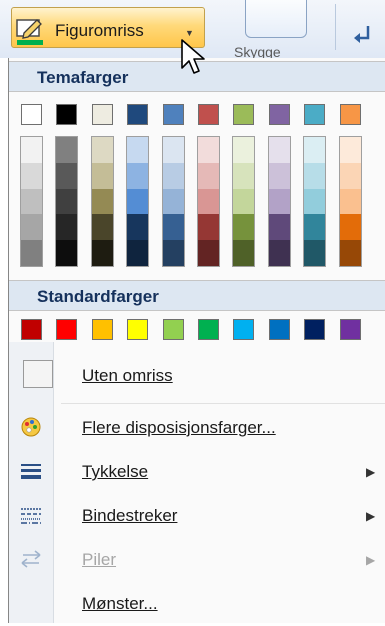 The height and width of the screenshot is (626, 385). What do you see at coordinates (197, 295) in the screenshot?
I see `standard-colors-header: Standardfarger` at bounding box center [197, 295].